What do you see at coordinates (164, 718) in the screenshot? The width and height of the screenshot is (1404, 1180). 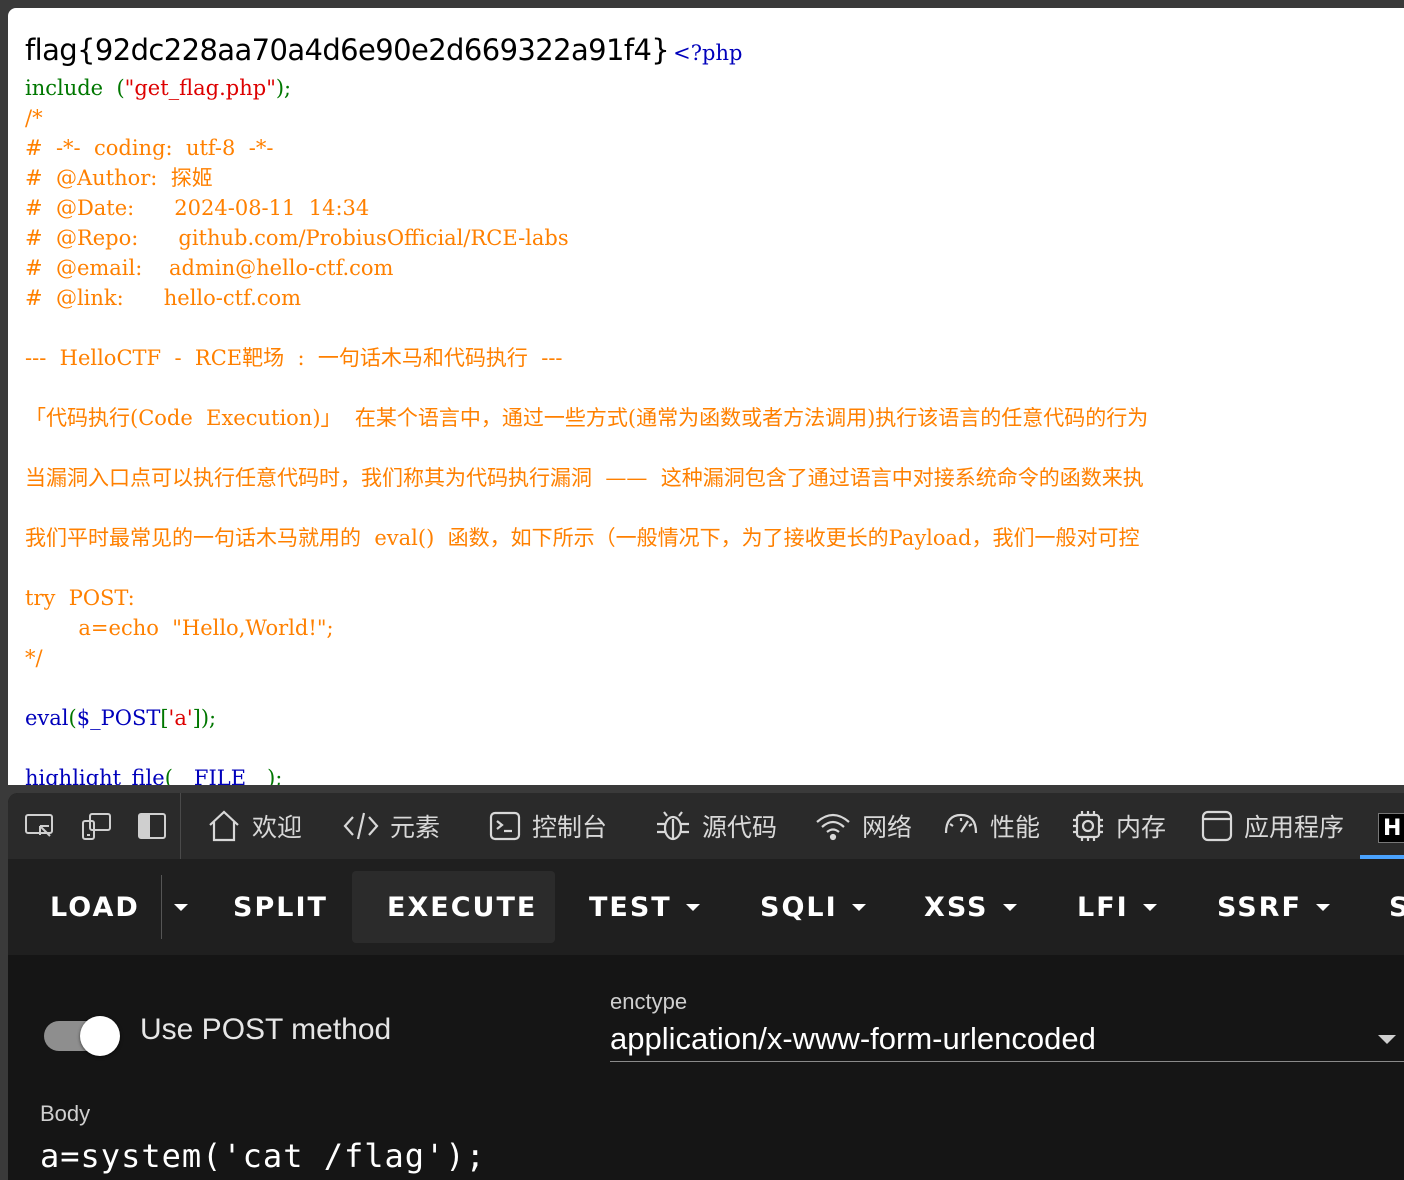 I see `eval-bracket-open: [` at bounding box center [164, 718].